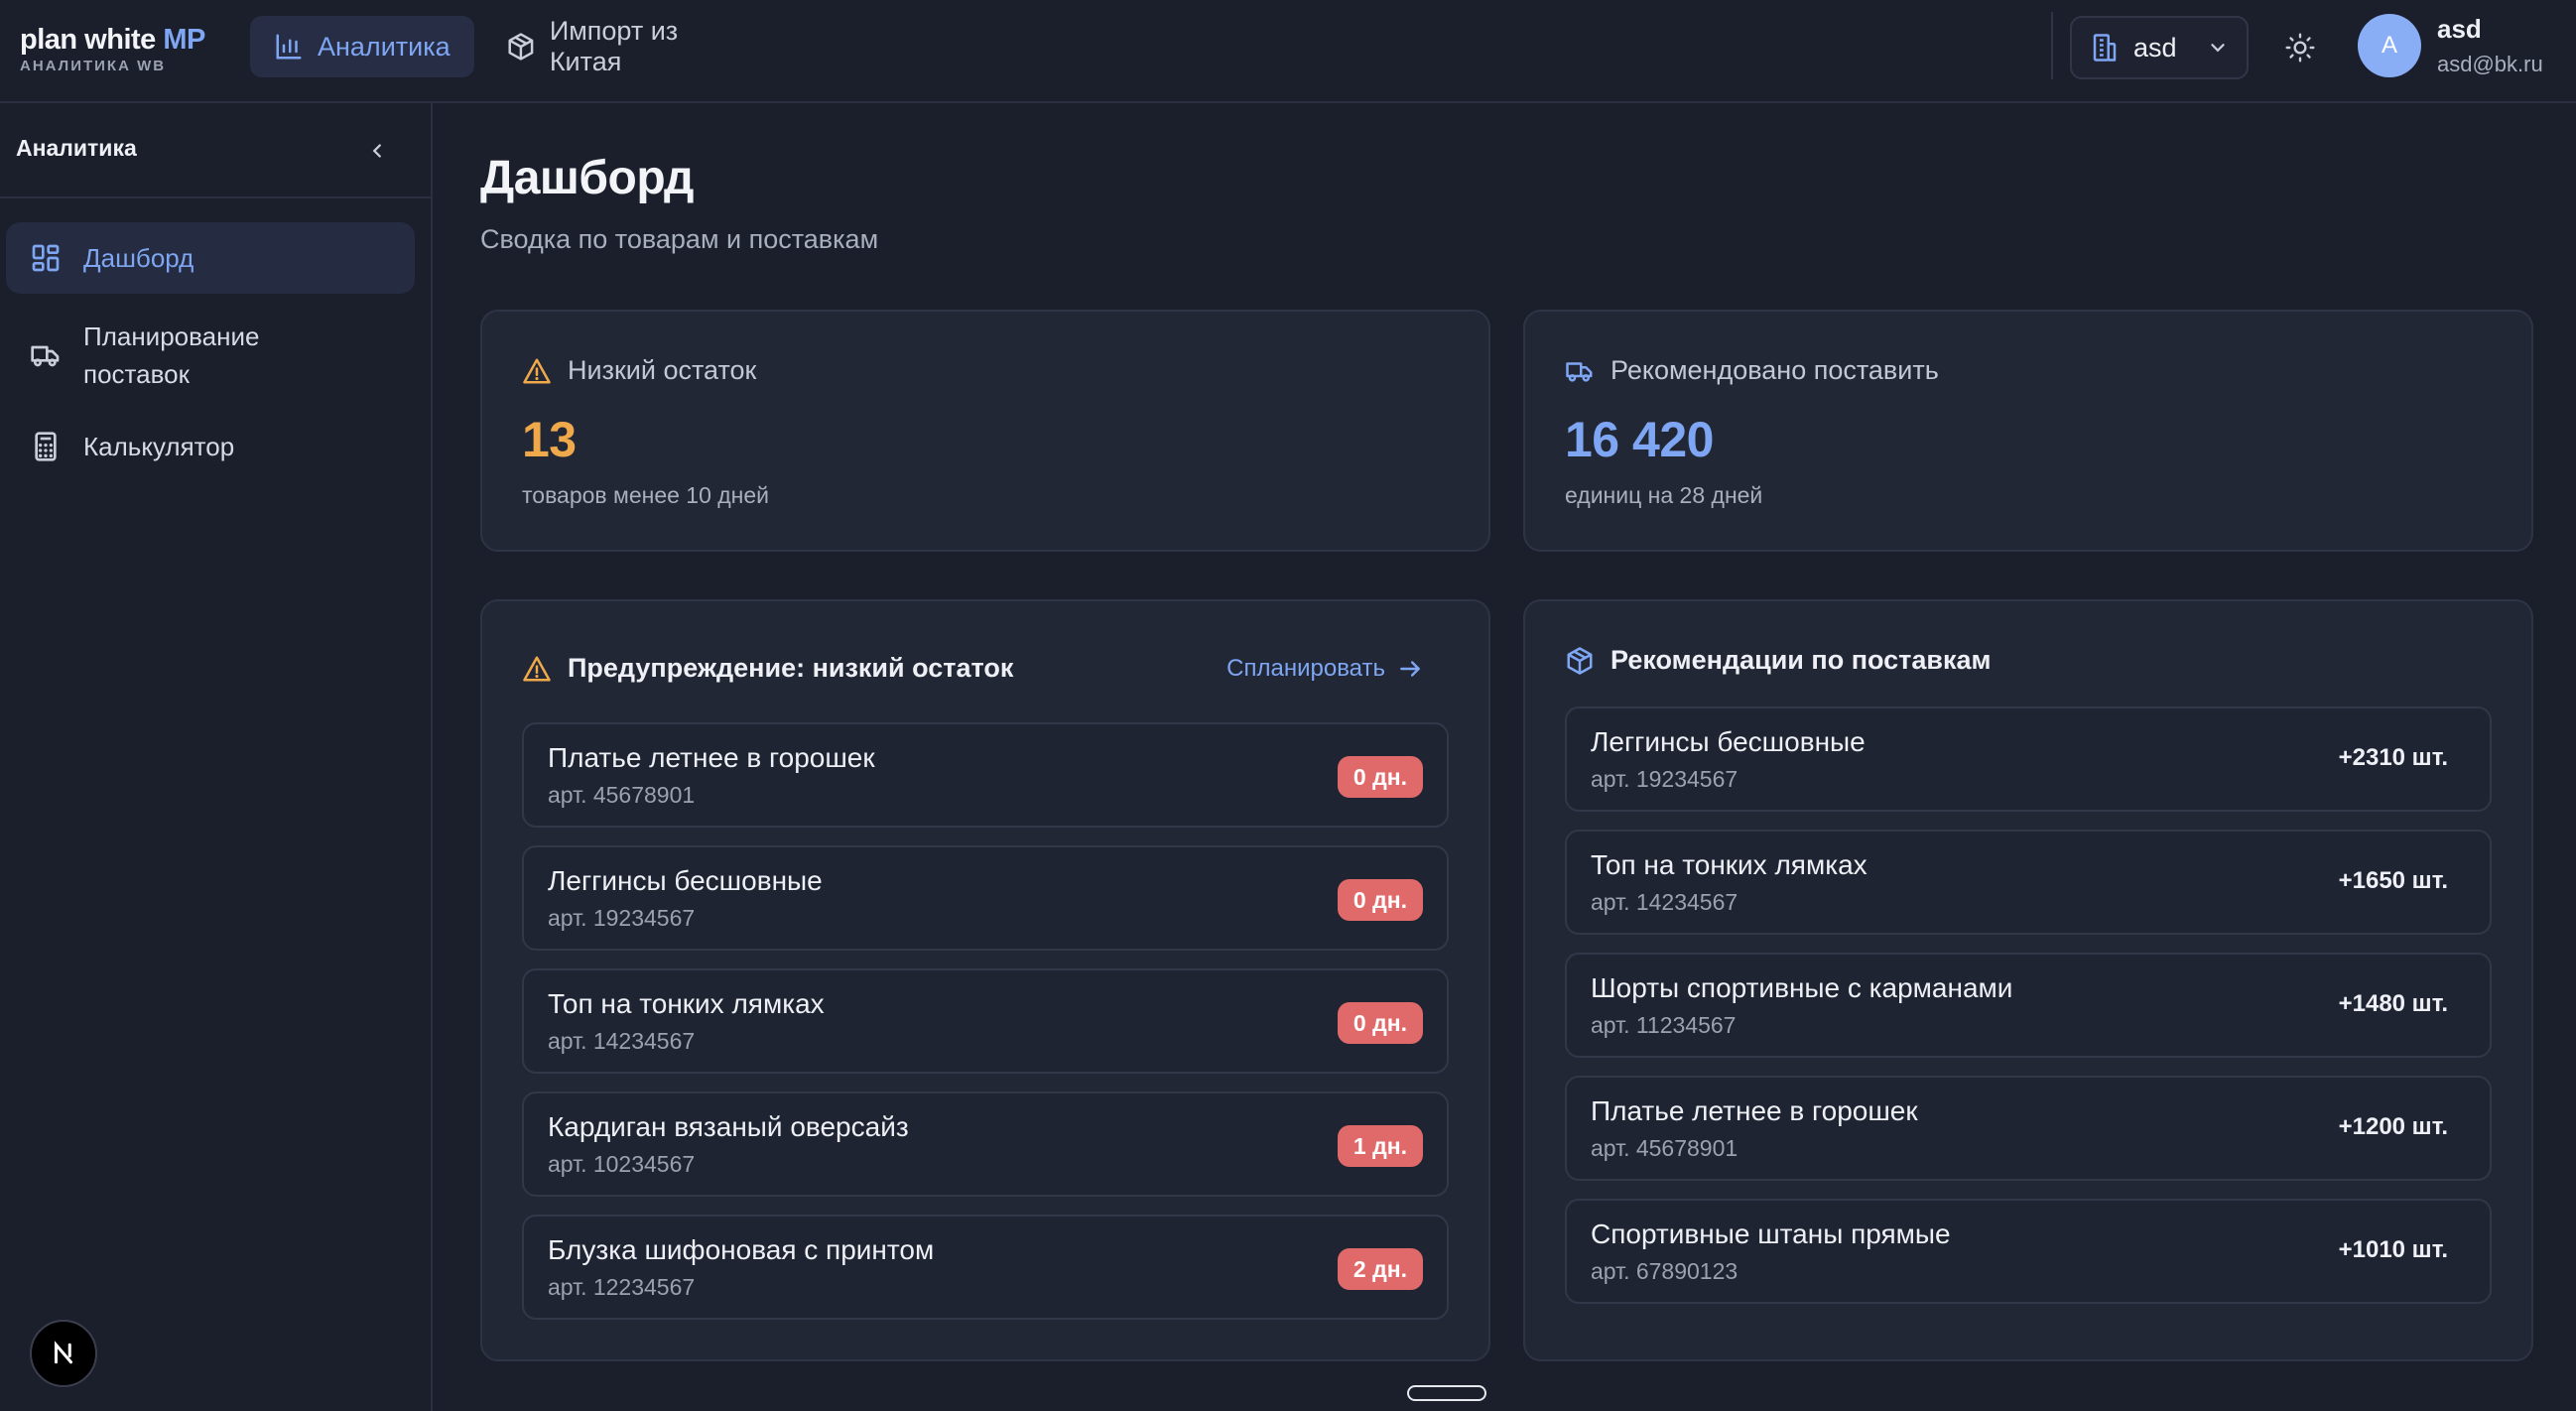 This screenshot has height=1411, width=2576. What do you see at coordinates (2218, 48) in the screenshot?
I see `chevron-down-icon` at bounding box center [2218, 48].